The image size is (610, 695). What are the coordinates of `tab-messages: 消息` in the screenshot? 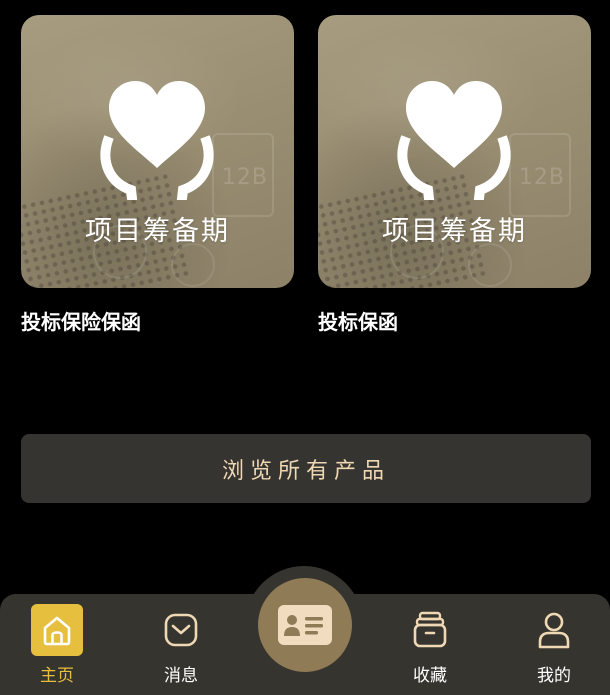 It's located at (181, 644).